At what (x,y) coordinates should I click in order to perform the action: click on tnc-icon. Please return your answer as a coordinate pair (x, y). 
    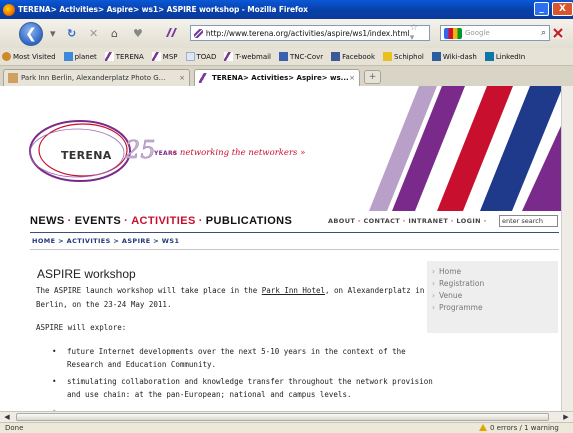
    Looking at the image, I should click on (283, 56).